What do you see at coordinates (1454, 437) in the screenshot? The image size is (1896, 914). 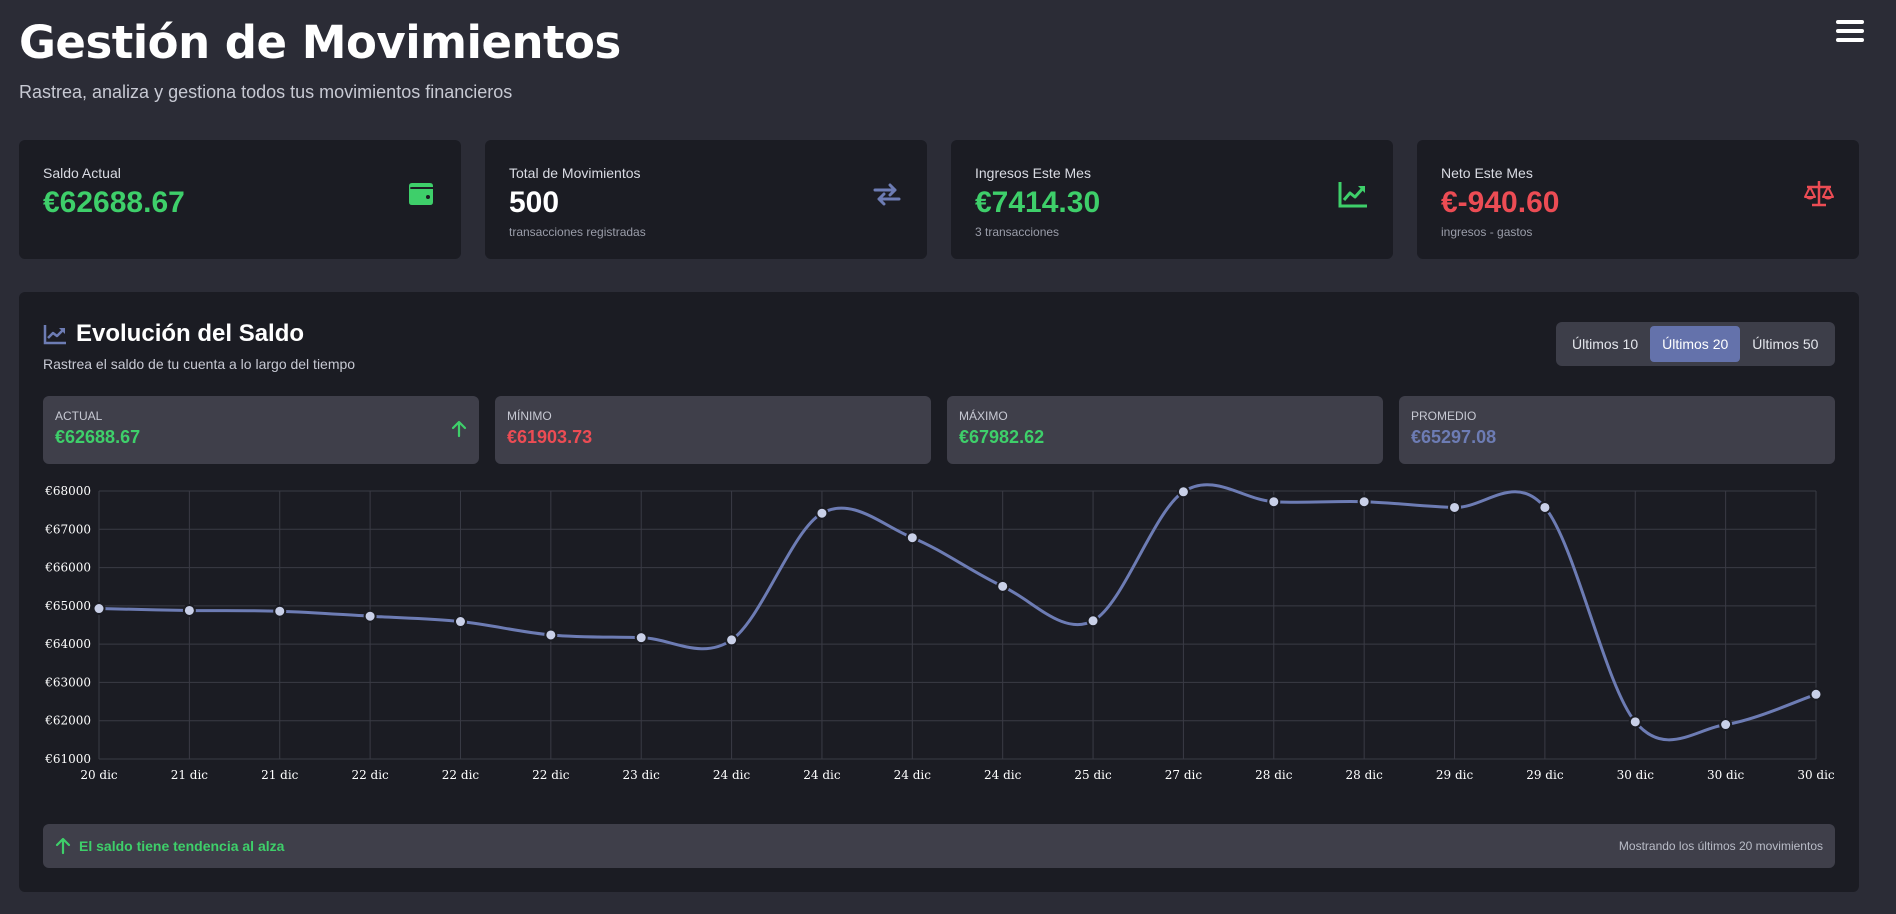 I see `stat-value: €65297.08` at bounding box center [1454, 437].